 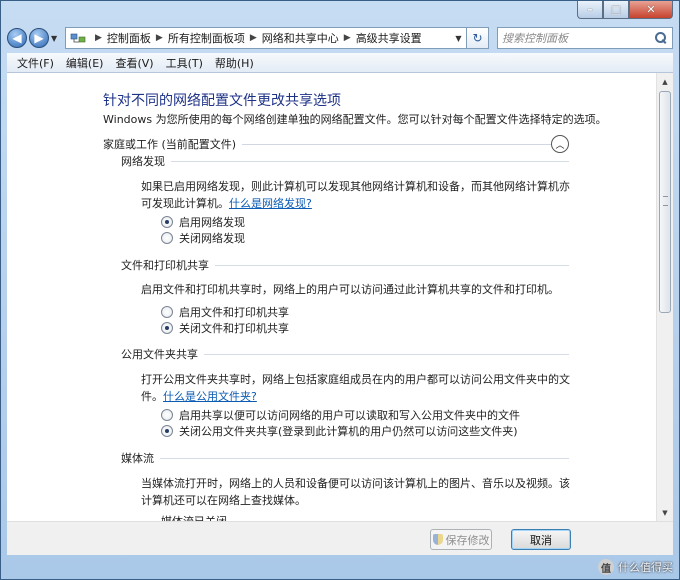 What do you see at coordinates (134, 63) in the screenshot?
I see `menu-view: 查看(V)` at bounding box center [134, 63].